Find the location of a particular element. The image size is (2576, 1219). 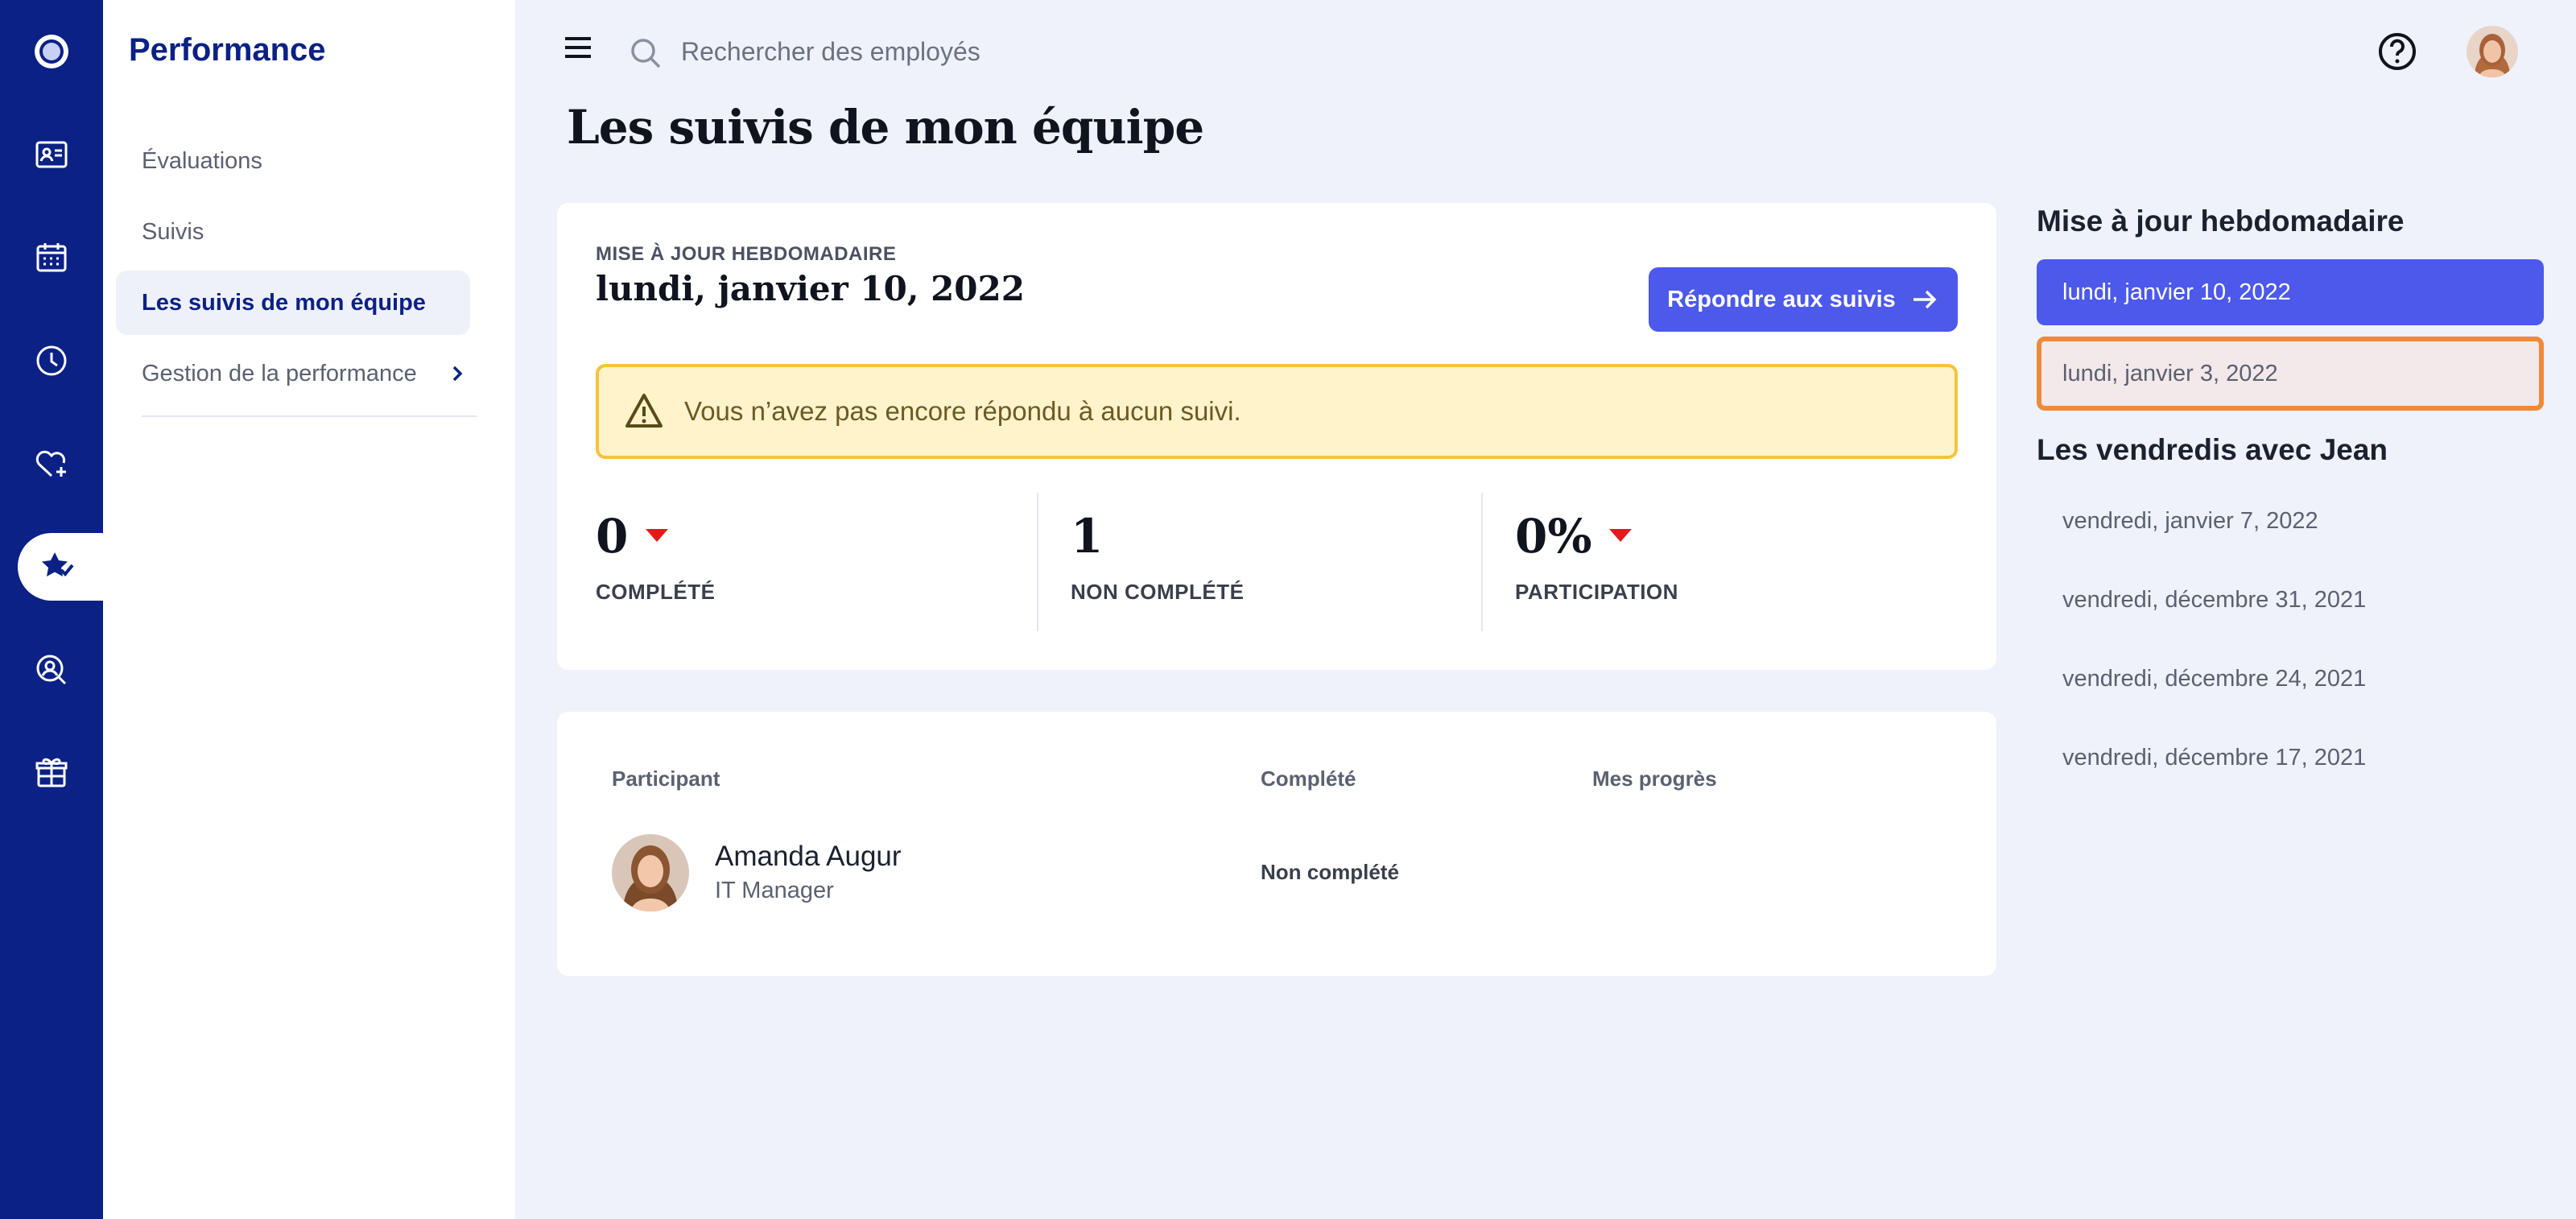

star-check-icon is located at coordinates (56, 567).